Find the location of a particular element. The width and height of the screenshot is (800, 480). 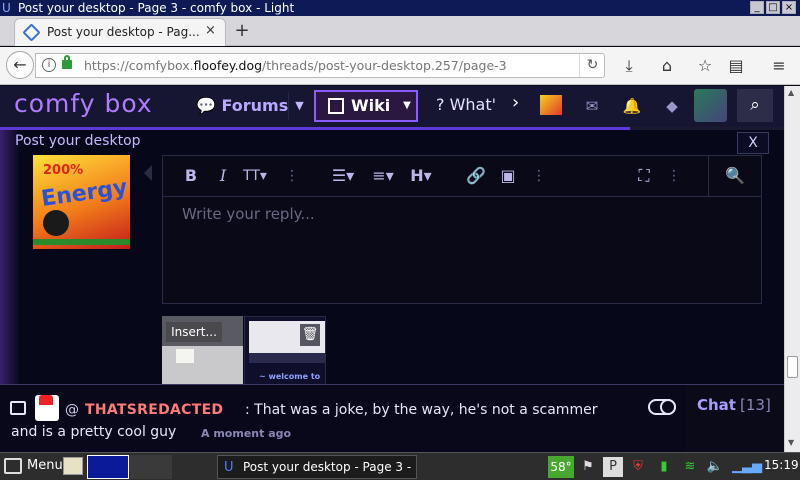

chat-count: [13] is located at coordinates (755, 405).